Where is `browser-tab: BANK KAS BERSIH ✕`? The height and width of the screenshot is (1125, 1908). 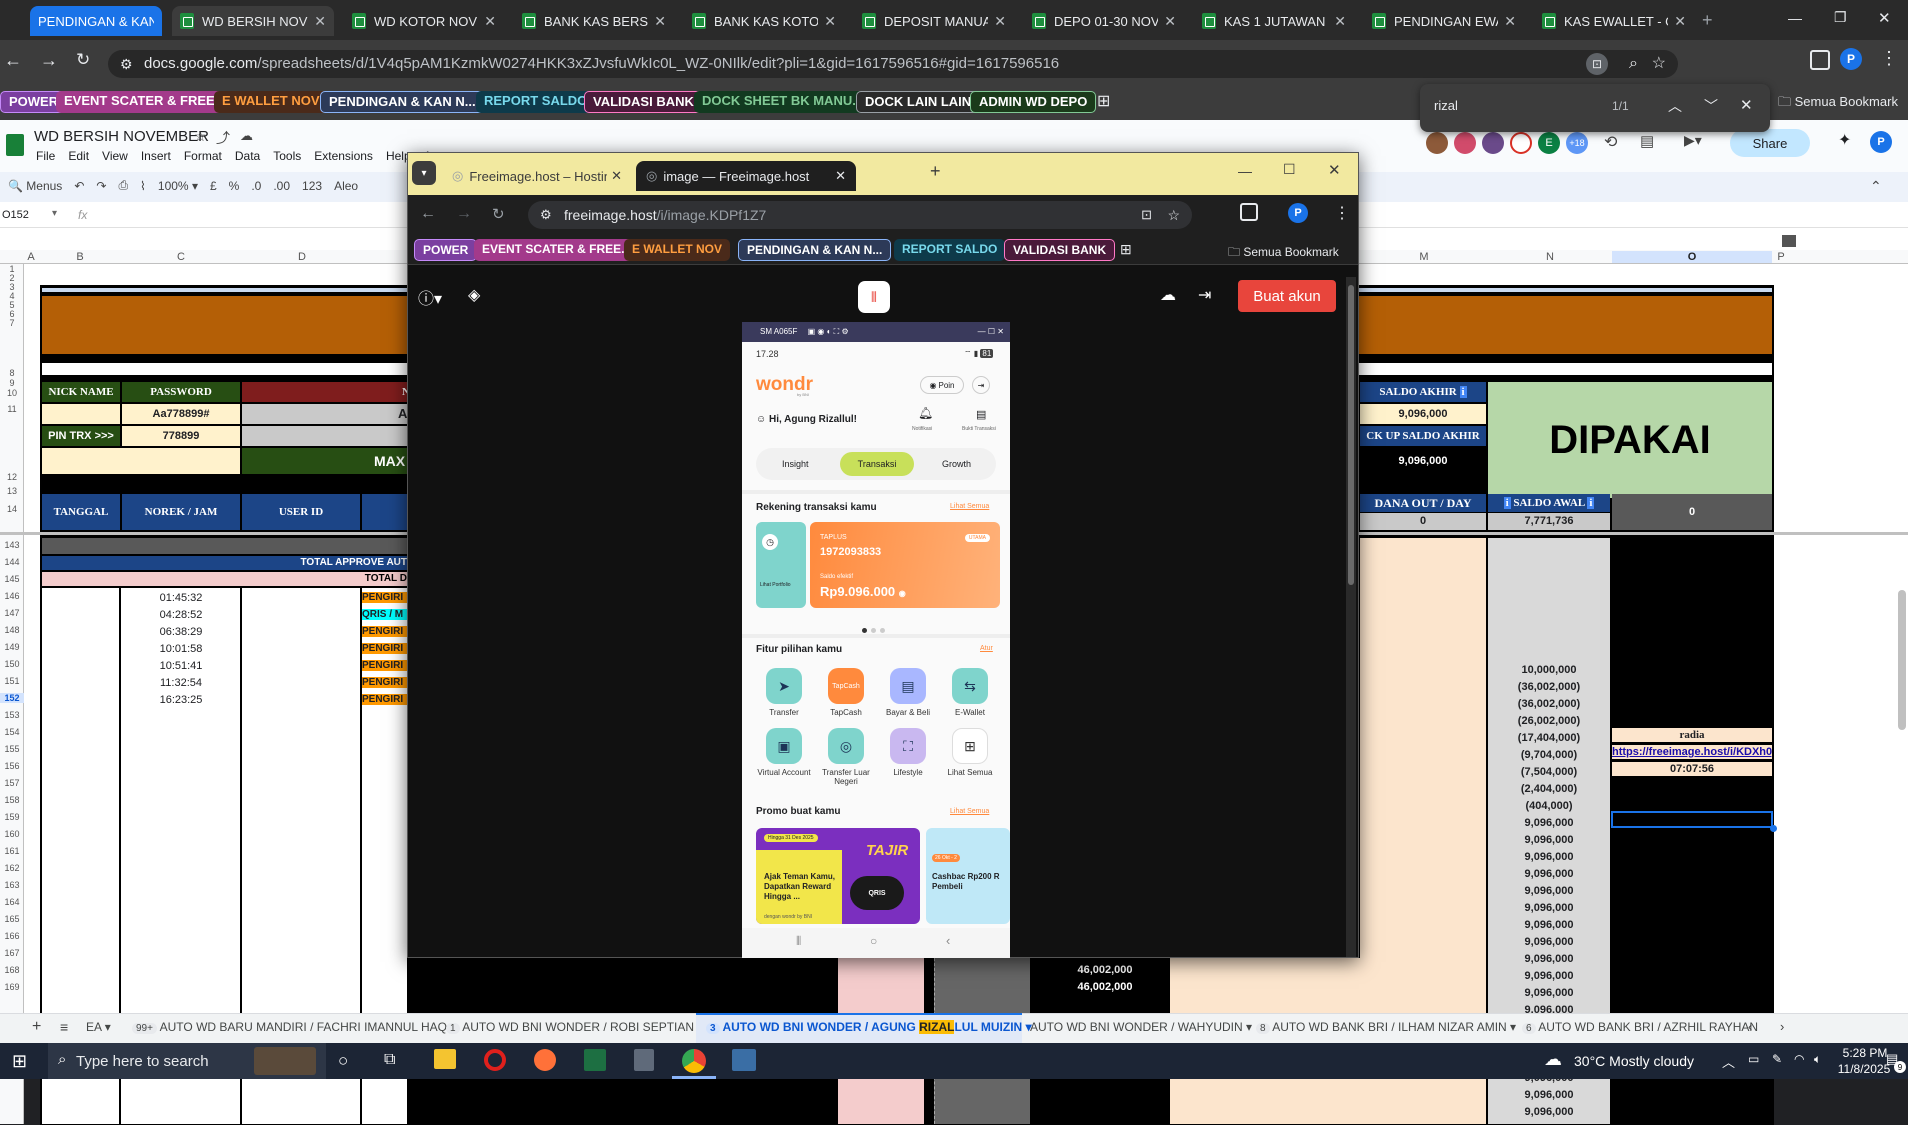 browser-tab: BANK KAS BERSIH ✕ is located at coordinates (594, 21).